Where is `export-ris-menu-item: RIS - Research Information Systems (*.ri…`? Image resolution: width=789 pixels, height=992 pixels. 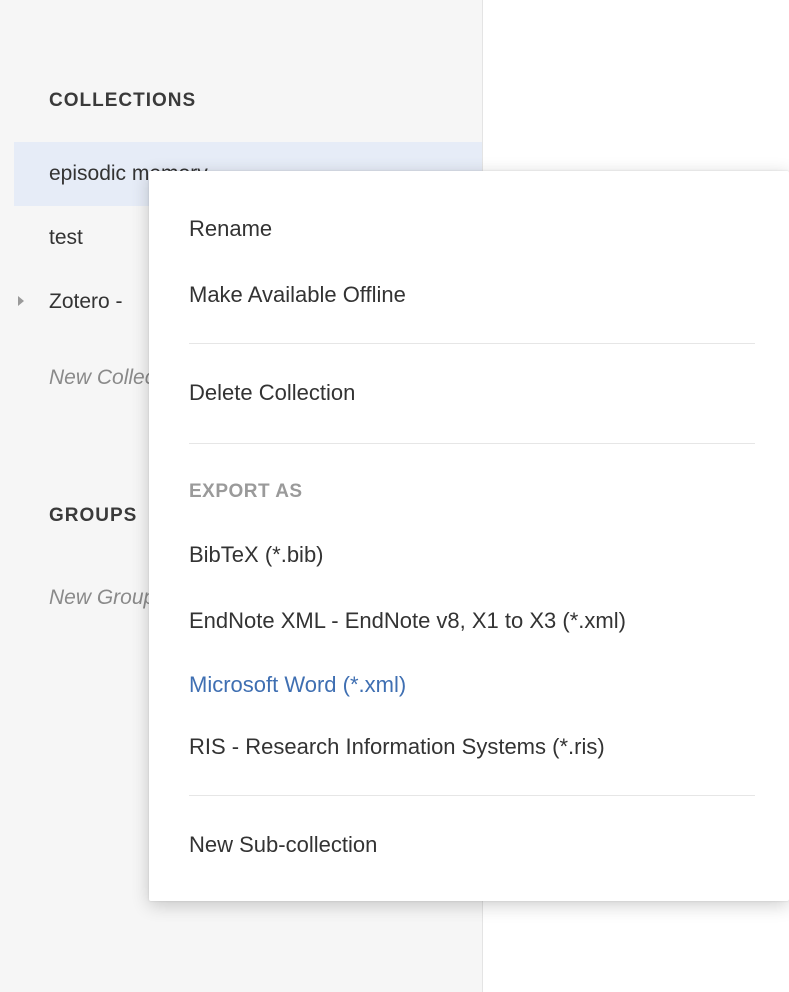 export-ris-menu-item: RIS - Research Information Systems (*.ri… is located at coordinates (469, 747).